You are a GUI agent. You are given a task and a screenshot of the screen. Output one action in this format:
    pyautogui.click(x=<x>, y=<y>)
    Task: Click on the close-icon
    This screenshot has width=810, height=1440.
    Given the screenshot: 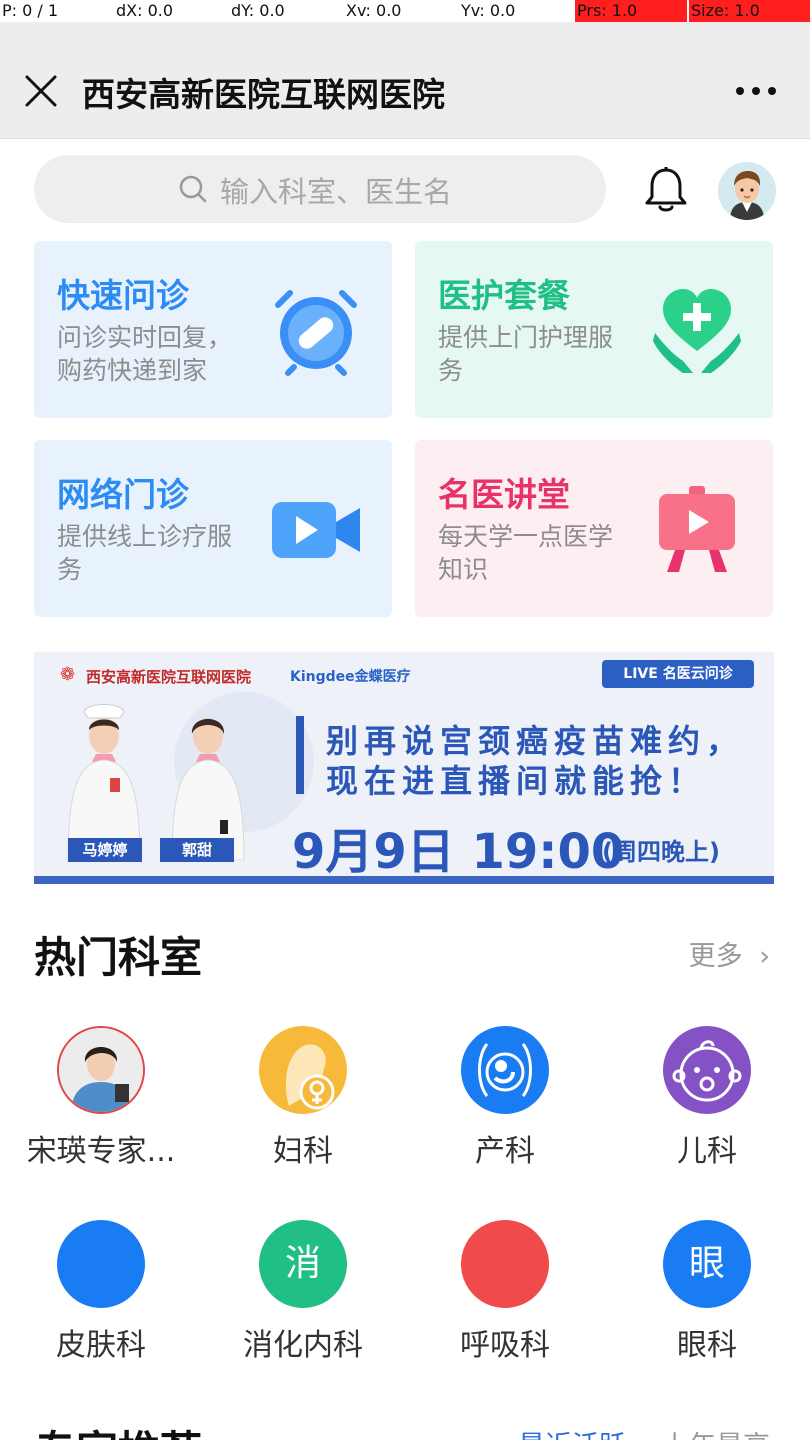 What is the action you would take?
    pyautogui.click(x=41, y=91)
    